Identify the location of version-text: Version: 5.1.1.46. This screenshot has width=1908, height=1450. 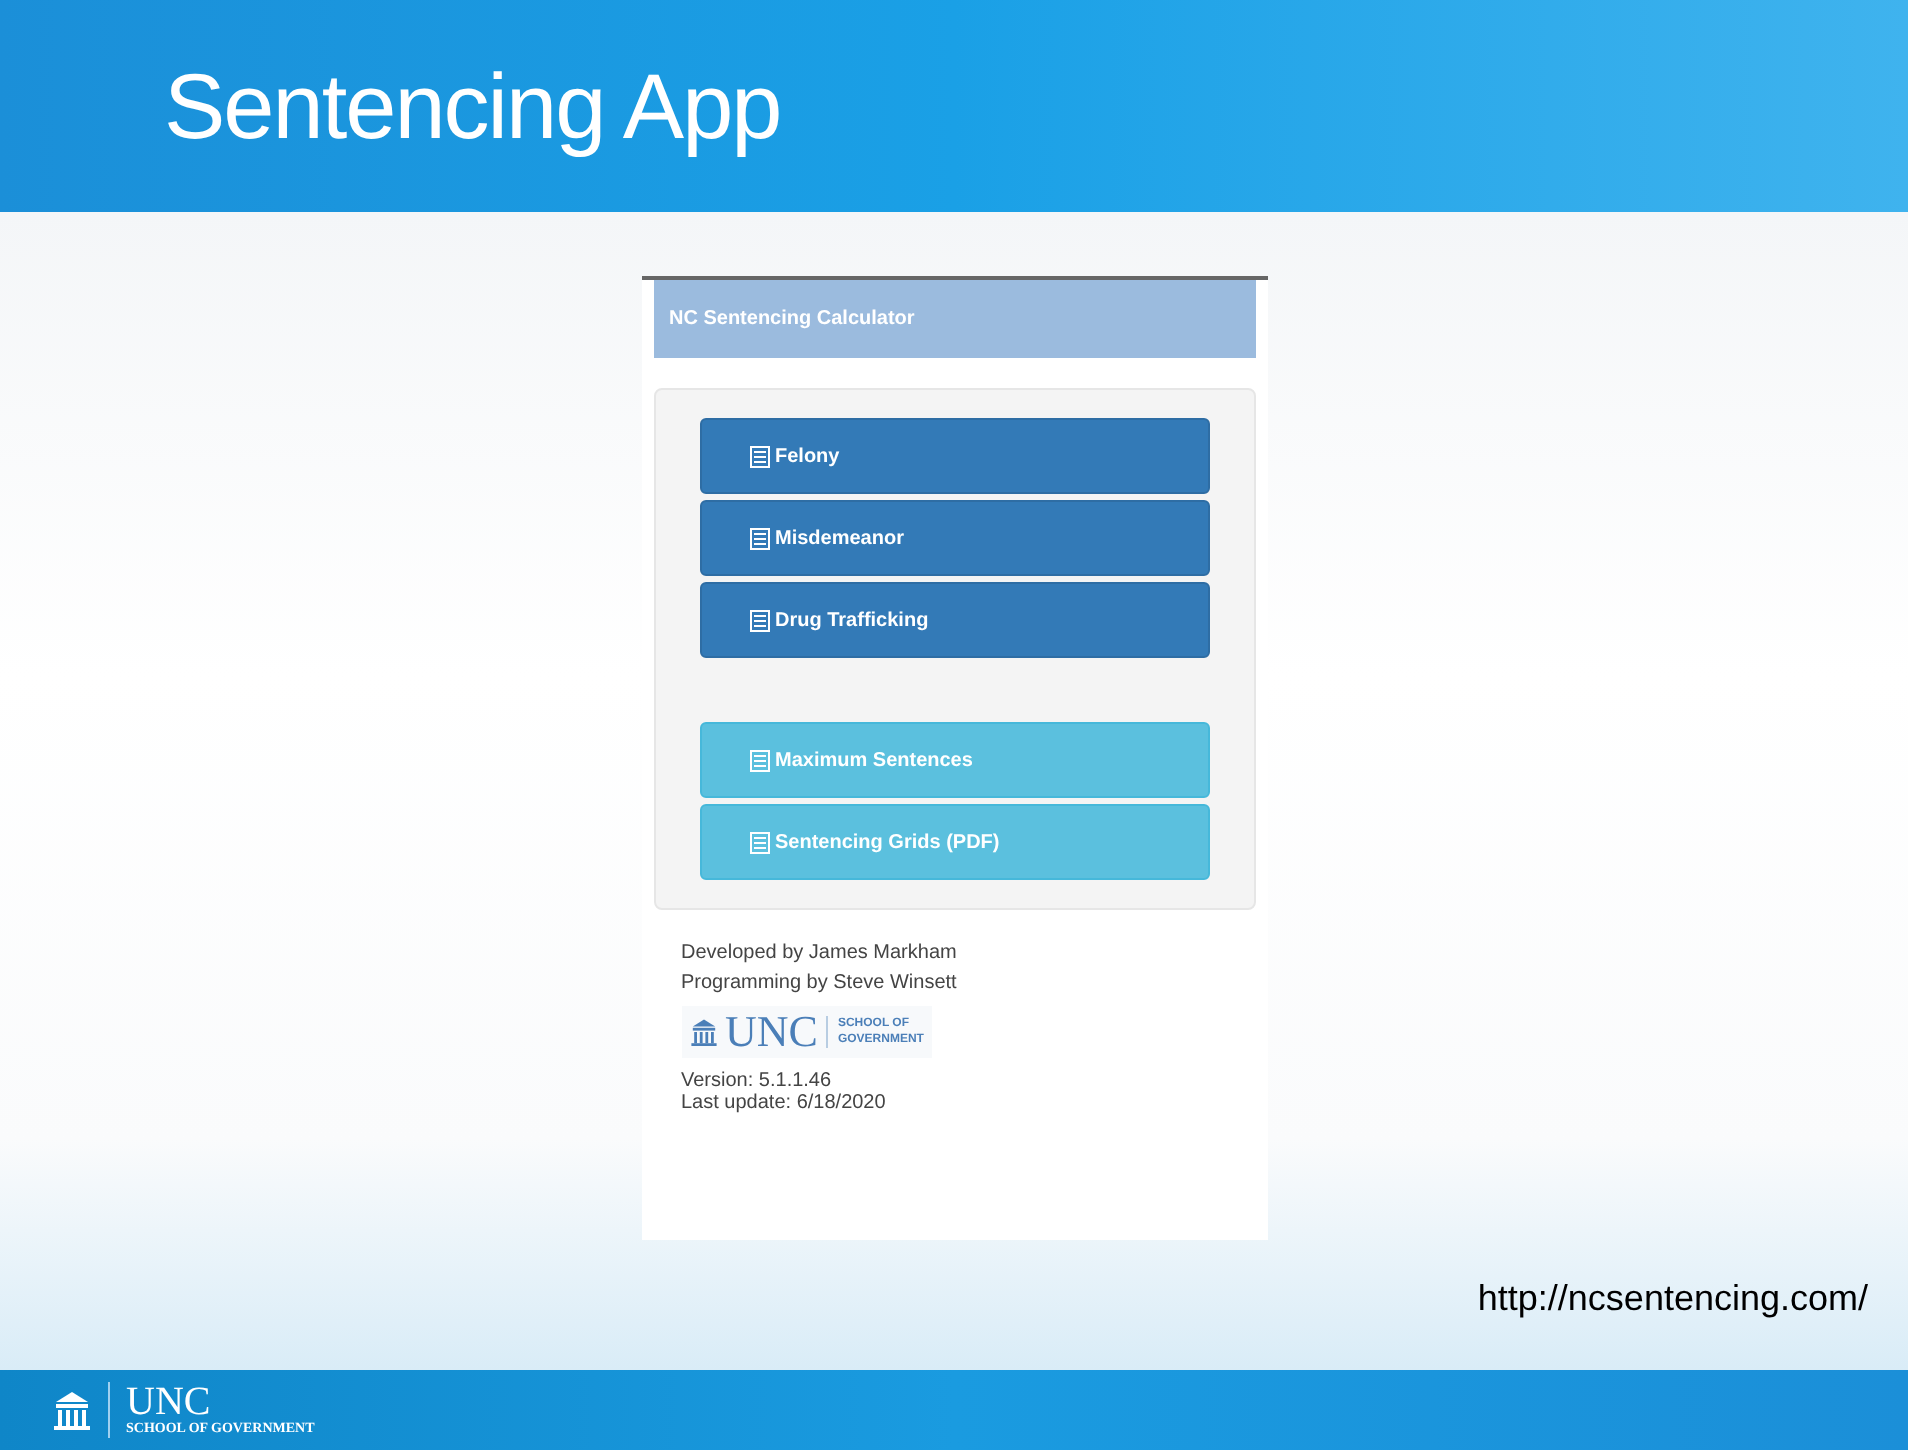
(757, 1081).